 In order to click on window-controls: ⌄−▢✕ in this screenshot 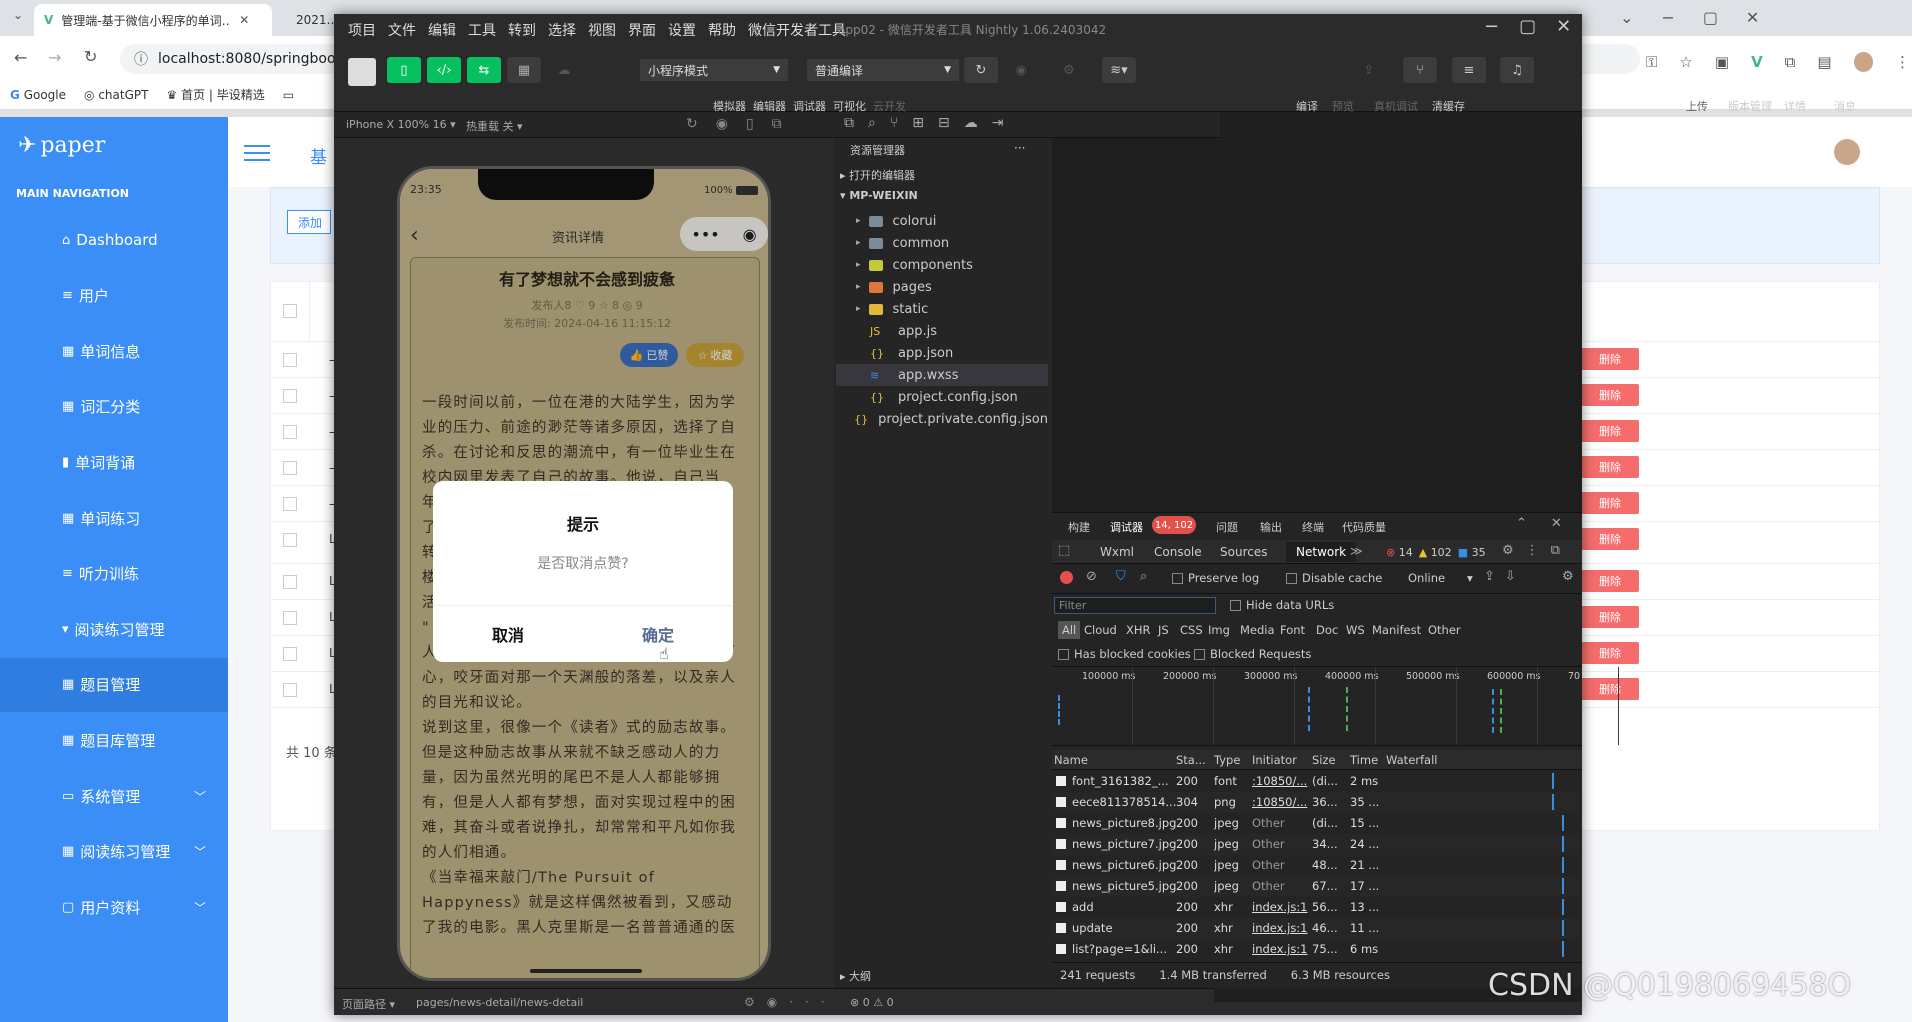, I will do `click(1703, 17)`.